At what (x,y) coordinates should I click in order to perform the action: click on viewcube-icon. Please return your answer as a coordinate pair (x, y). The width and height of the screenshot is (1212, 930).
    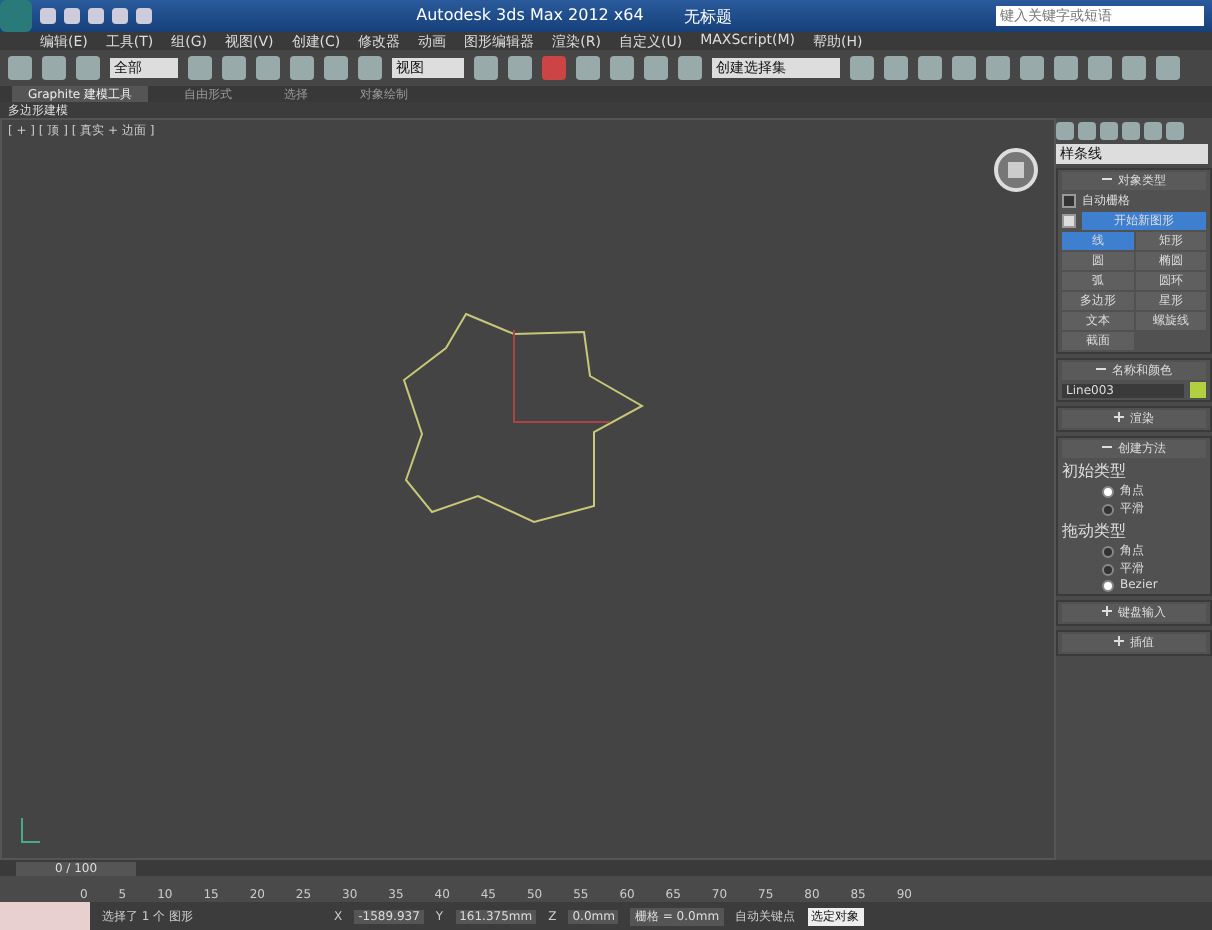
    Looking at the image, I should click on (1016, 170).